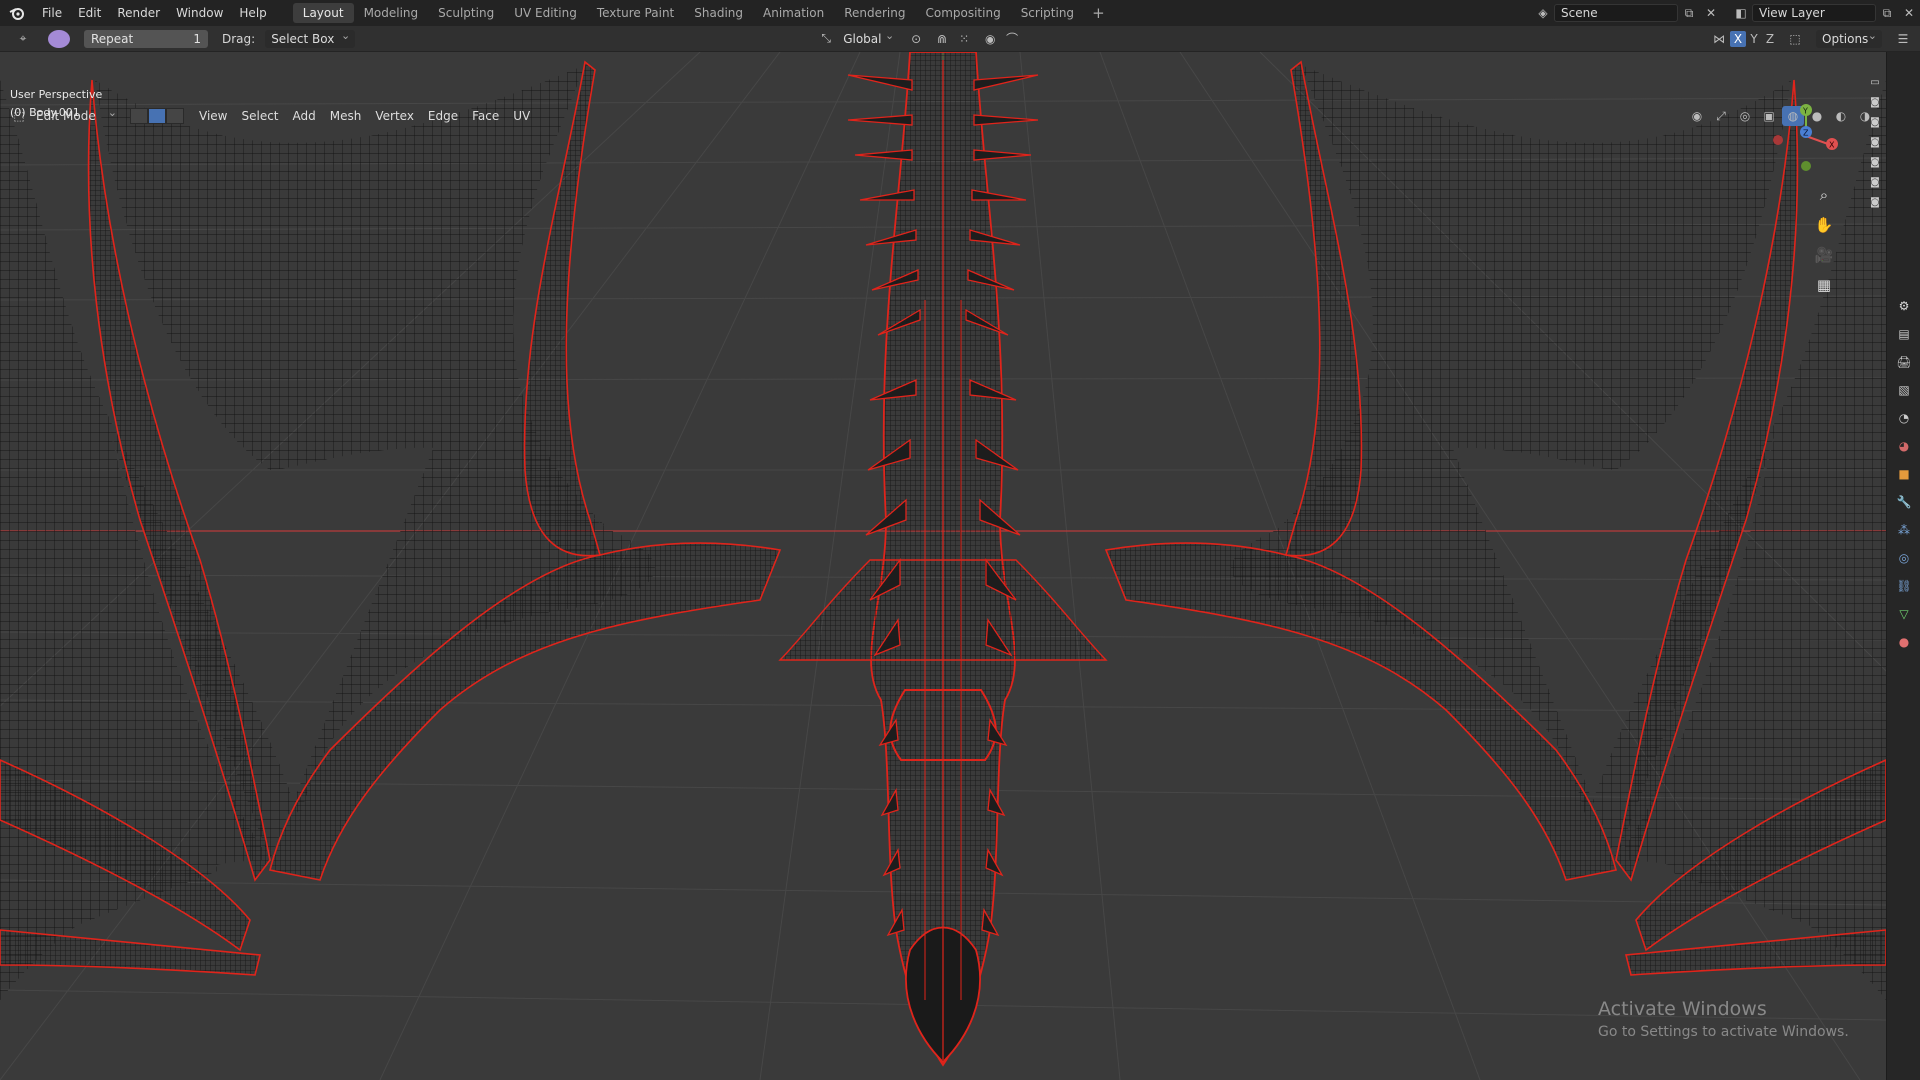  Describe the element at coordinates (1741, 13) in the screenshot. I see `view-layer-selector-icon: ◧` at that location.